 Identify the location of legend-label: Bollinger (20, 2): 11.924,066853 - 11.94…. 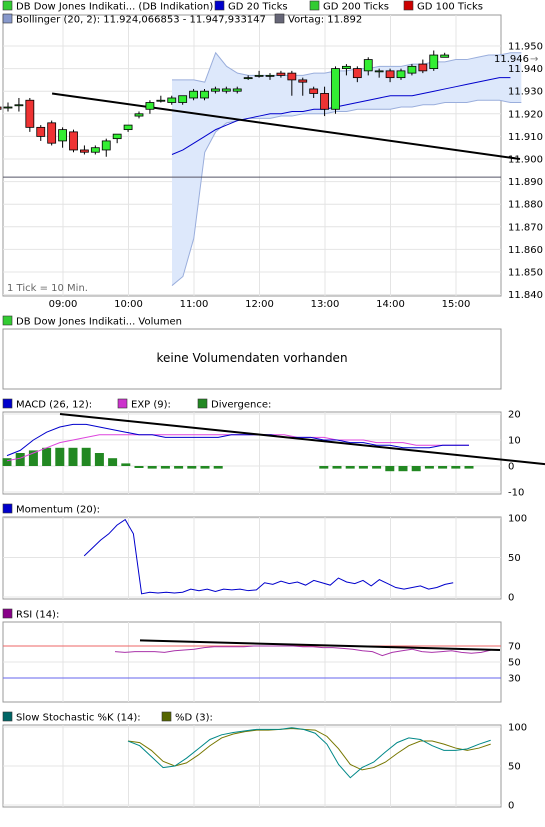
(141, 20).